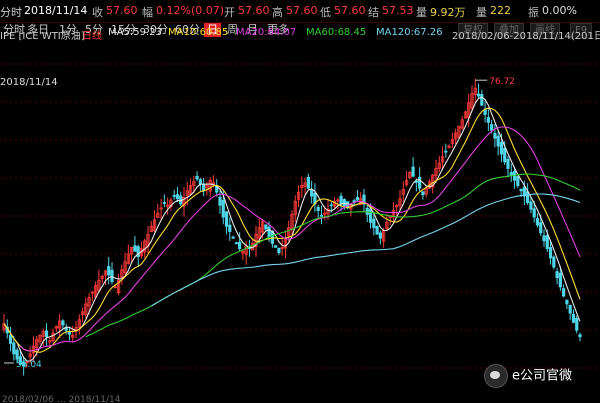 This screenshot has width=600, height=403. What do you see at coordinates (526, 36) in the screenshot?
I see `legend-range: 2018/02/06-2018/11/14(201日)` at bounding box center [526, 36].